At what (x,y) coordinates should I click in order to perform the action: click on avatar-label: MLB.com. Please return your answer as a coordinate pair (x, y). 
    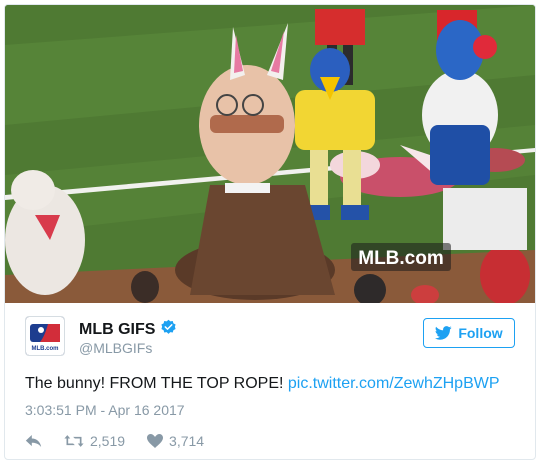
    Looking at the image, I should click on (45, 349).